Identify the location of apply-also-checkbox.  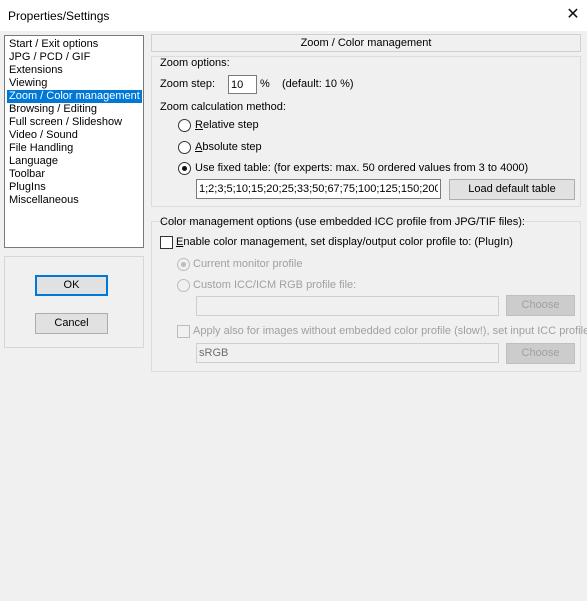
(183, 331).